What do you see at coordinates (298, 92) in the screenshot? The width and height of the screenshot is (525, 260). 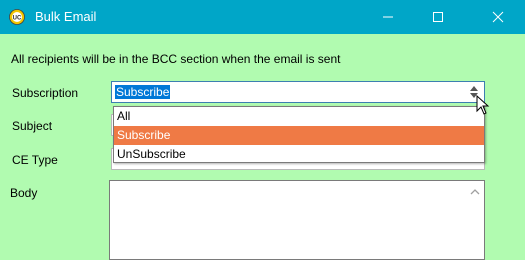 I see `subscription-combobox: Subscribe` at bounding box center [298, 92].